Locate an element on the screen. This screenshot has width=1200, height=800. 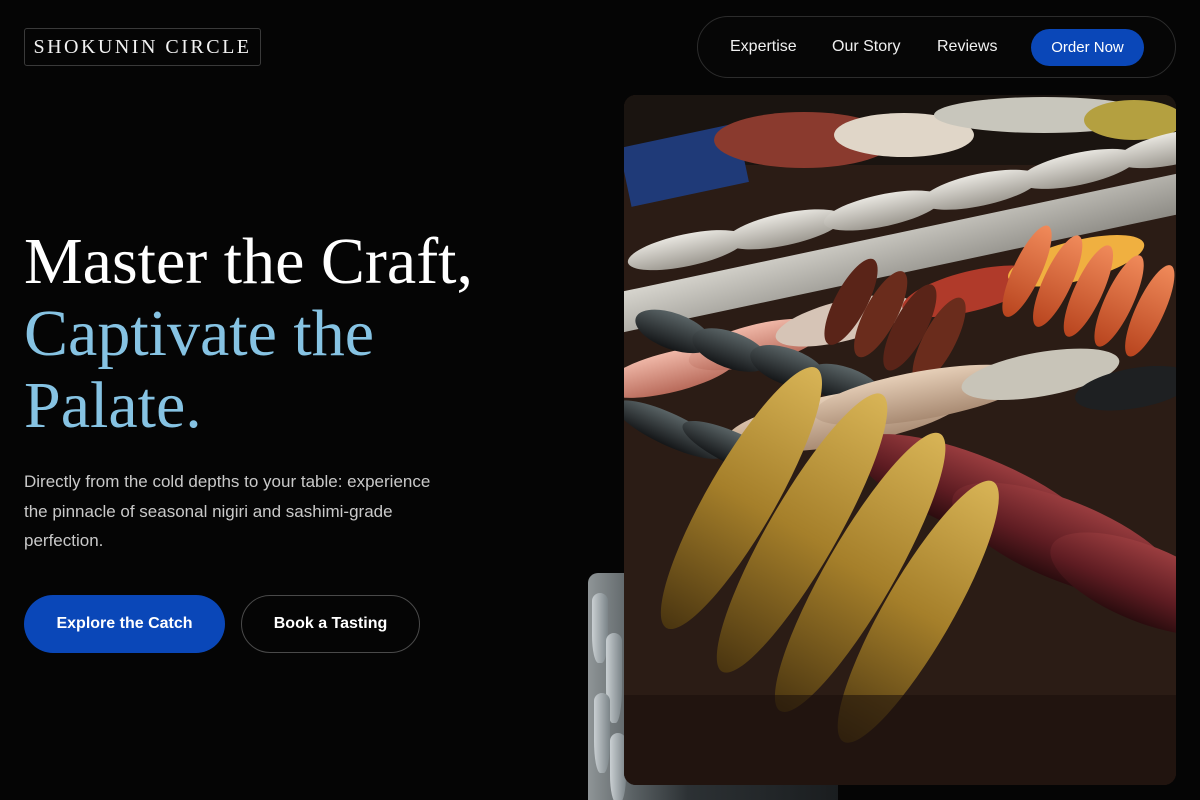
explore-catch-button: Explore the Catch is located at coordinates (124, 624).